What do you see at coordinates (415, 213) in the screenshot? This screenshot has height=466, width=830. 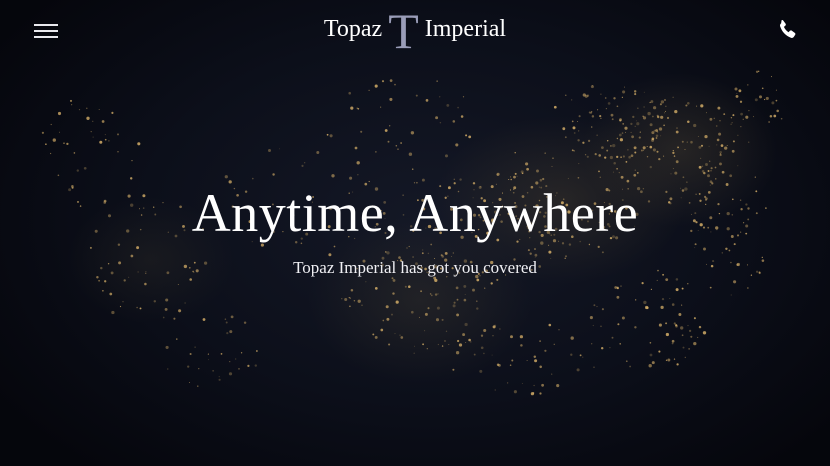 I see `hero-headline: Anytime, Anywhere` at bounding box center [415, 213].